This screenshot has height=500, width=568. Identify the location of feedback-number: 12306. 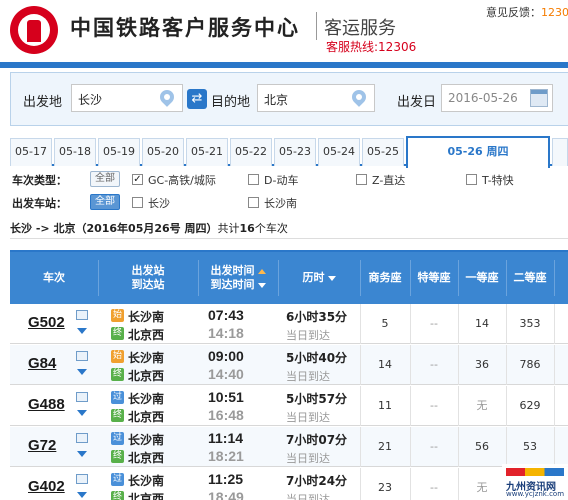
(554, 12).